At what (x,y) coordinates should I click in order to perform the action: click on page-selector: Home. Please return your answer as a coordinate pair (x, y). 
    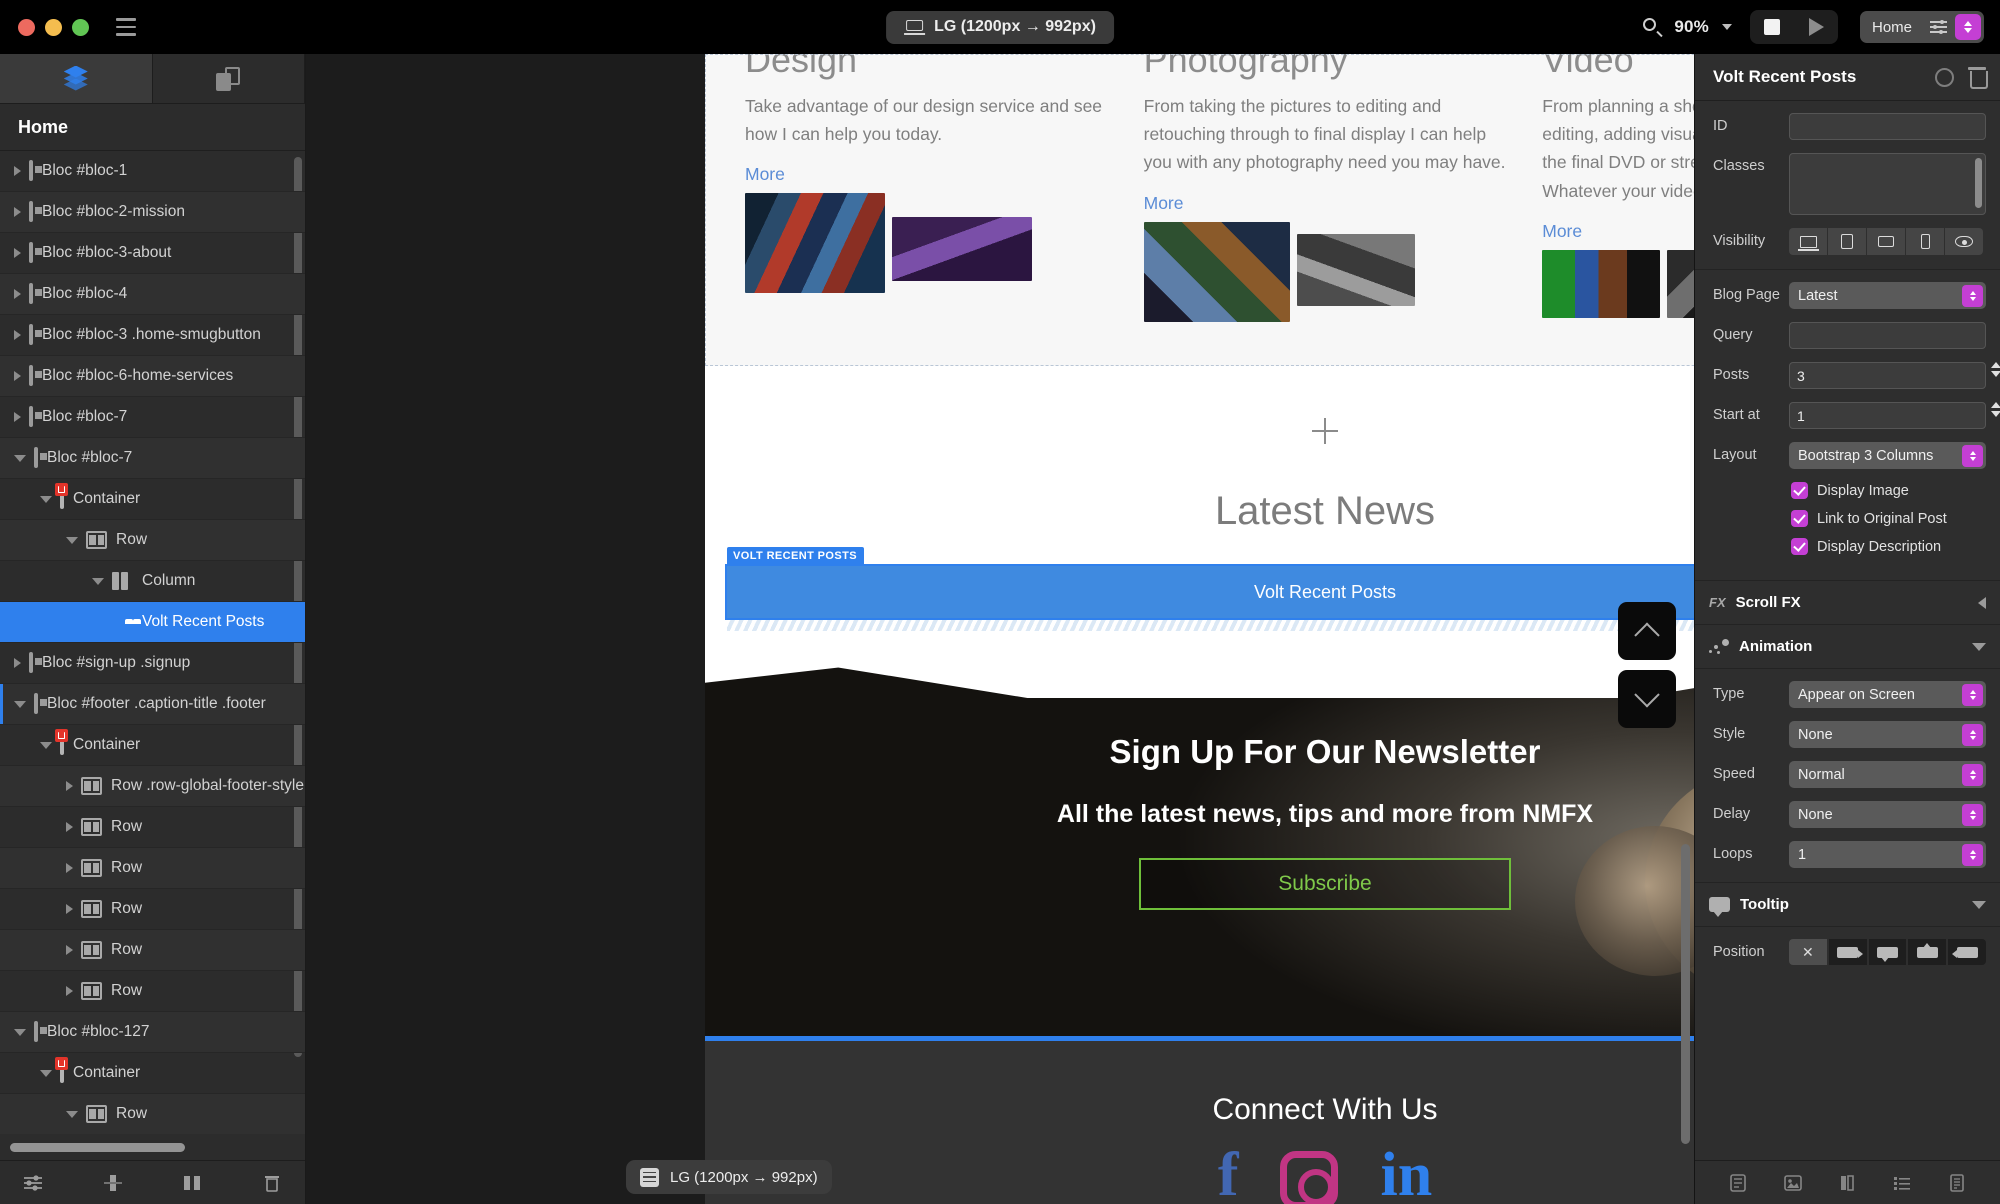
    Looking at the image, I should click on (1922, 27).